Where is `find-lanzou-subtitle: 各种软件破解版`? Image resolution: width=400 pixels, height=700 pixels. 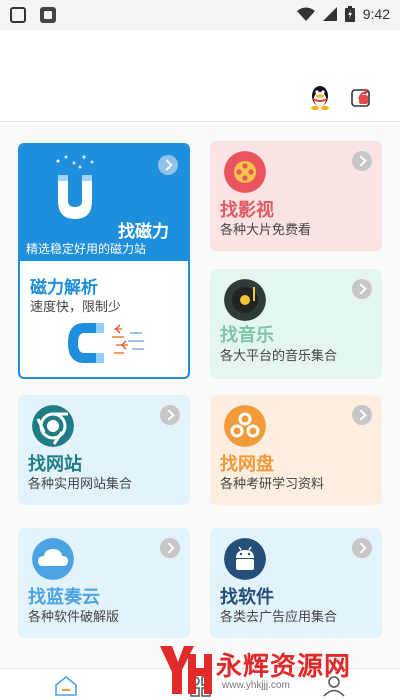 find-lanzou-subtitle: 各种软件破解版 is located at coordinates (74, 617).